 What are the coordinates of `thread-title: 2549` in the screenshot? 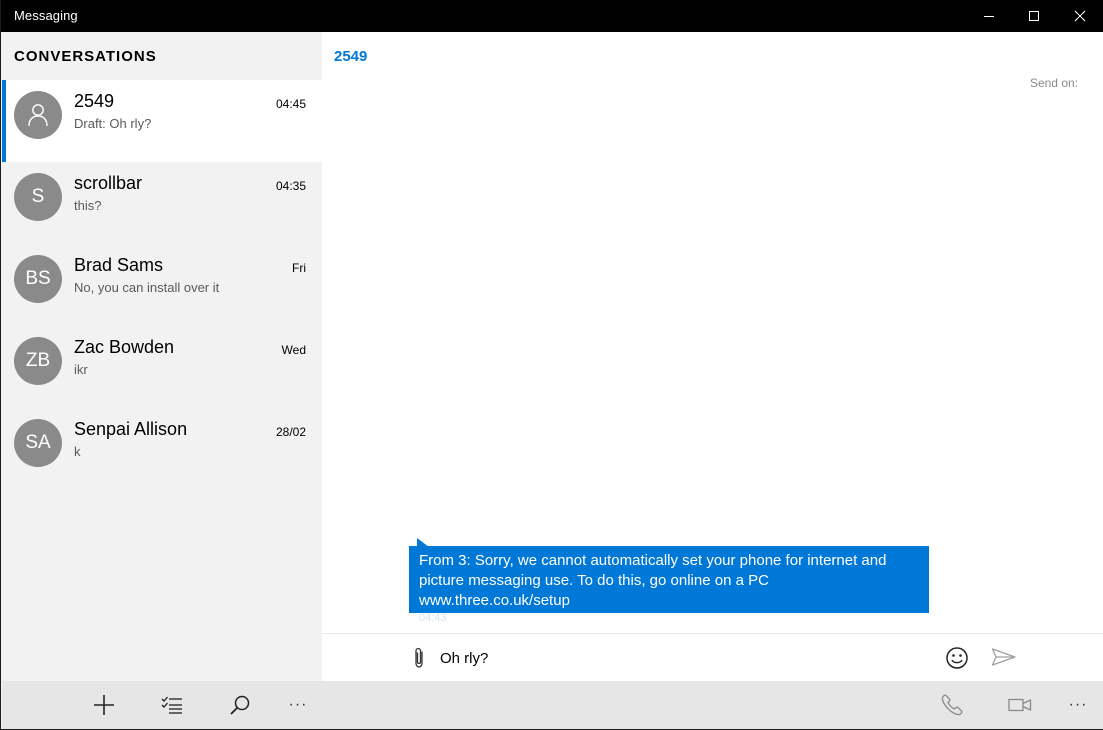 It's located at (351, 56).